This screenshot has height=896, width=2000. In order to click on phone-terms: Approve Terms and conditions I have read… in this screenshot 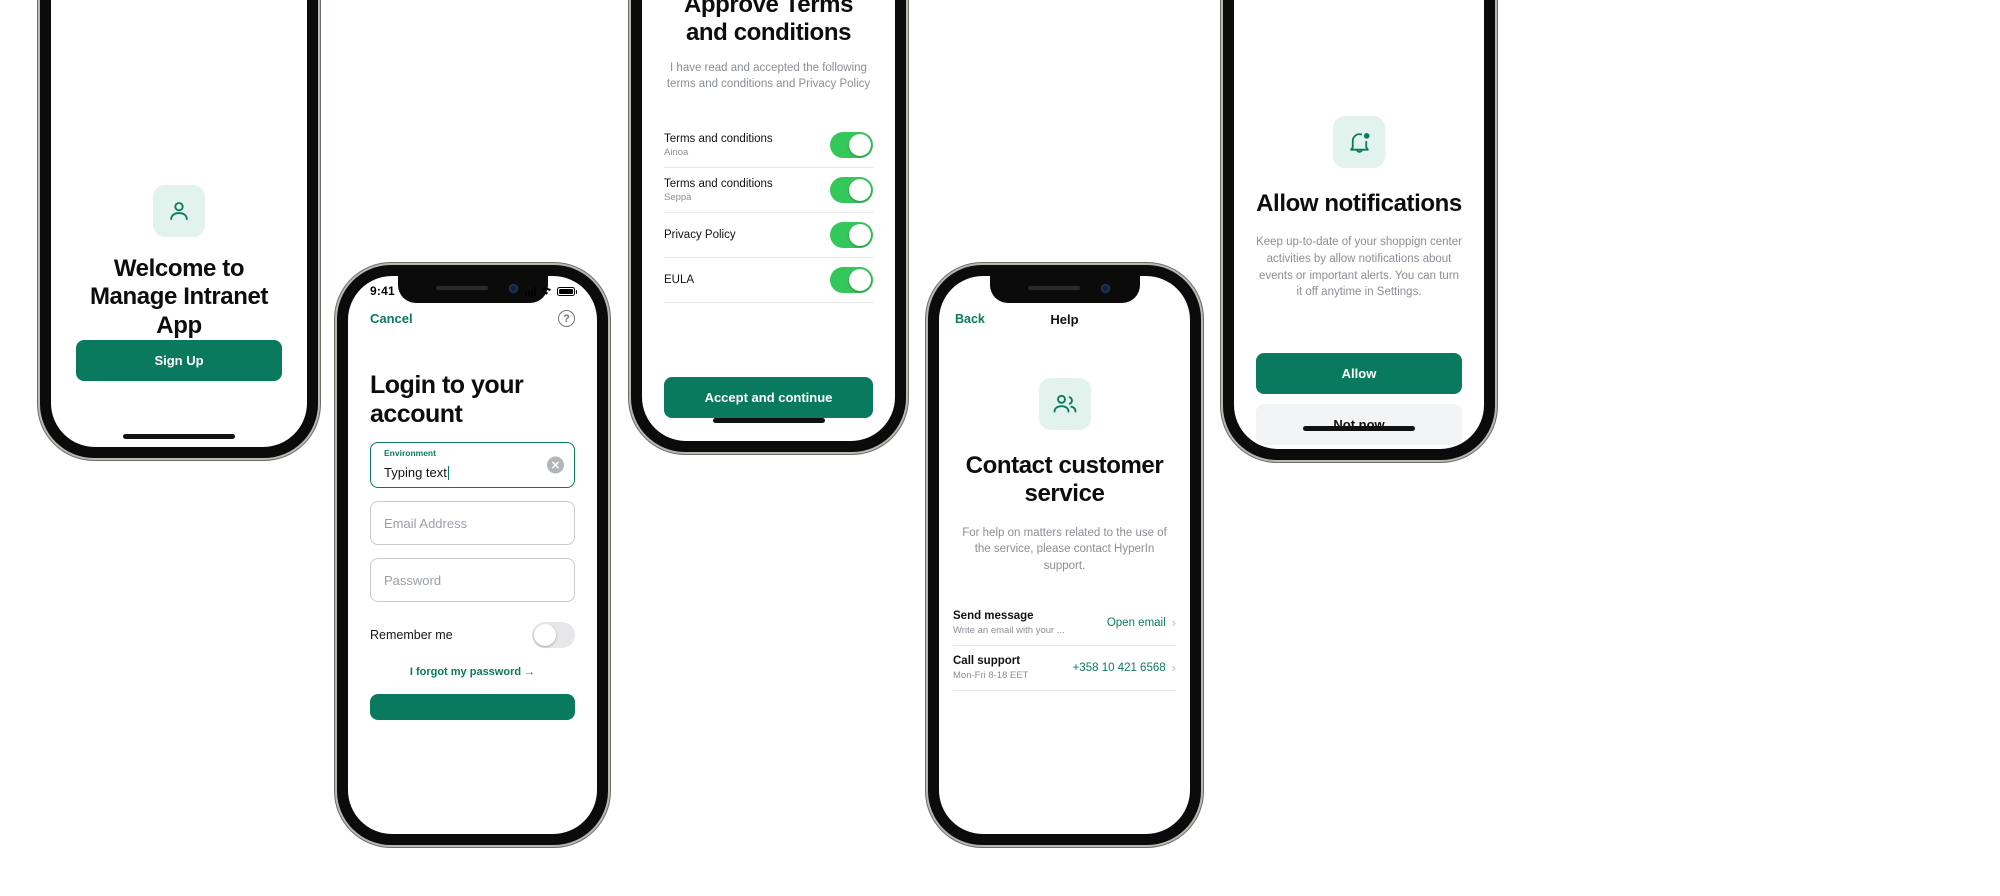, I will do `click(768, 226)`.